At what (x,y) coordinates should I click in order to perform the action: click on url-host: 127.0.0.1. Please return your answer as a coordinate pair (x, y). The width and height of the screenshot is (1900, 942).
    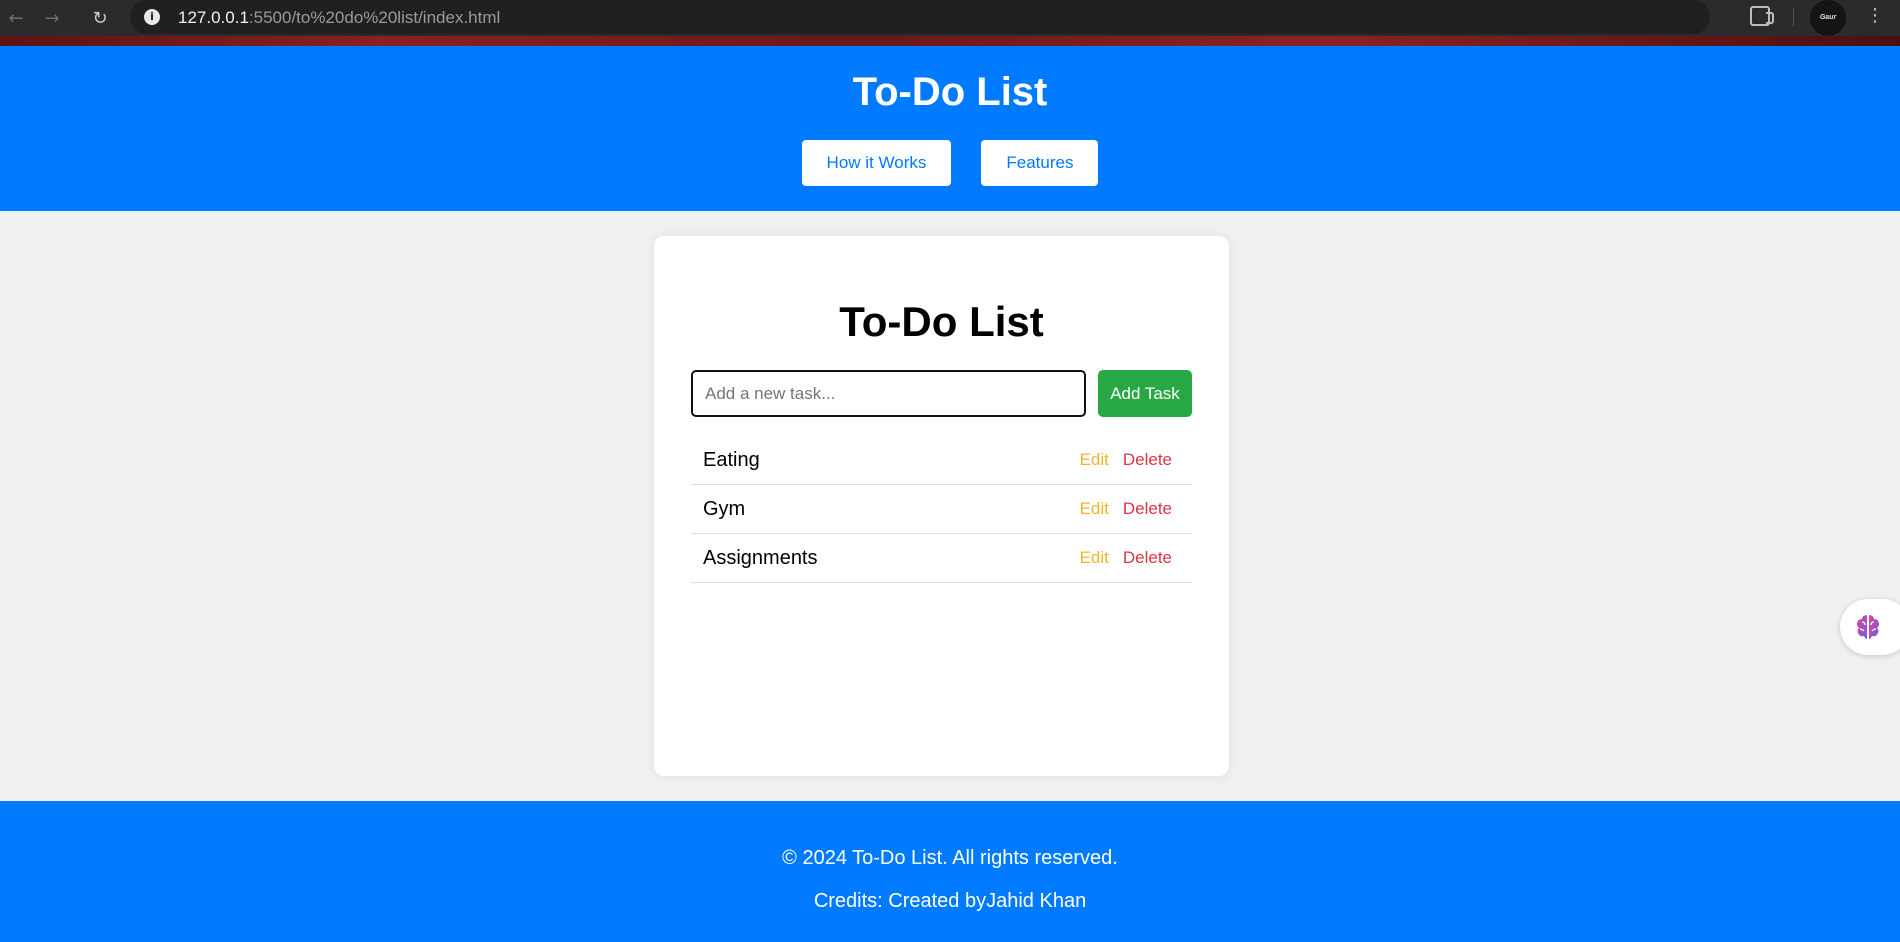
    Looking at the image, I should click on (213, 17).